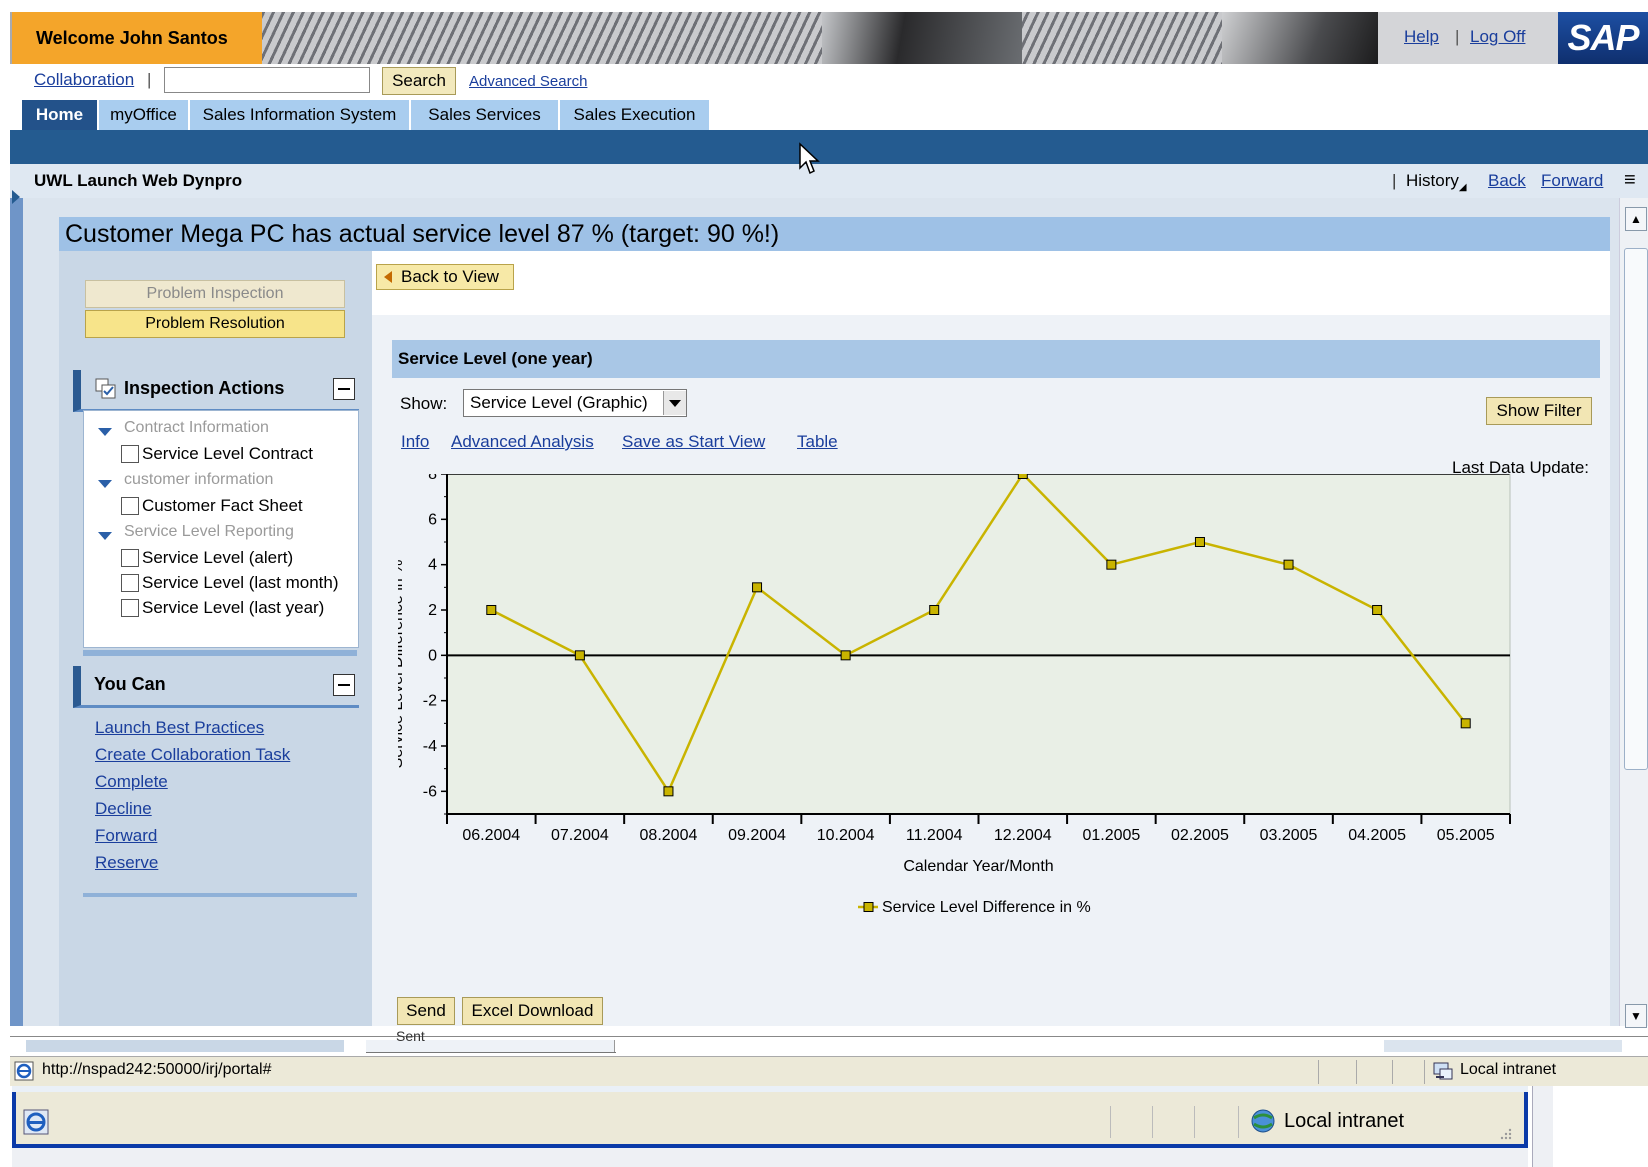 The image size is (1648, 1167). I want to click on tree-item-service-level-last-month: Service Level (last month), so click(240, 583).